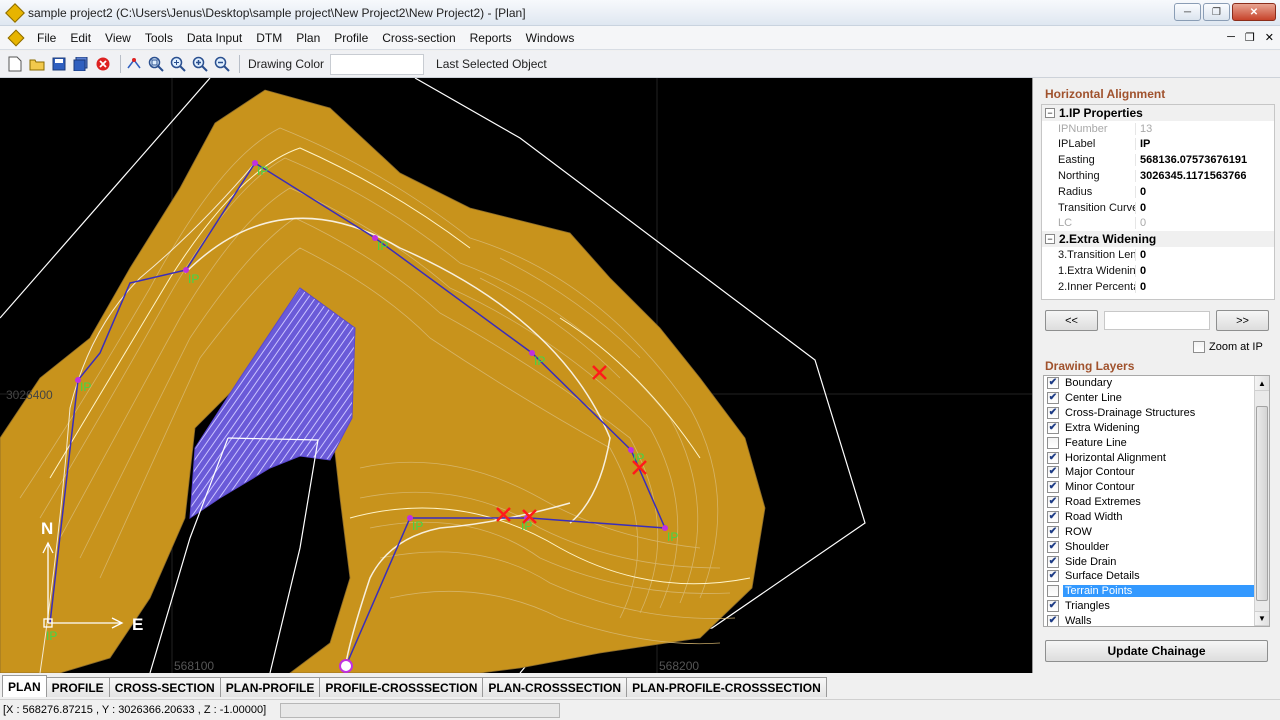 This screenshot has width=1280, height=720. I want to click on checkbox, so click(1199, 347).